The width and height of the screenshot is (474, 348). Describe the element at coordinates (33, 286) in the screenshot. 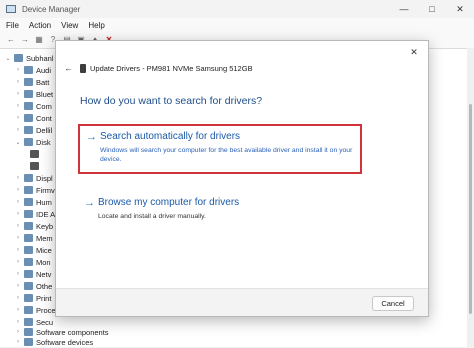

I see `tree-item: › Othe` at that location.